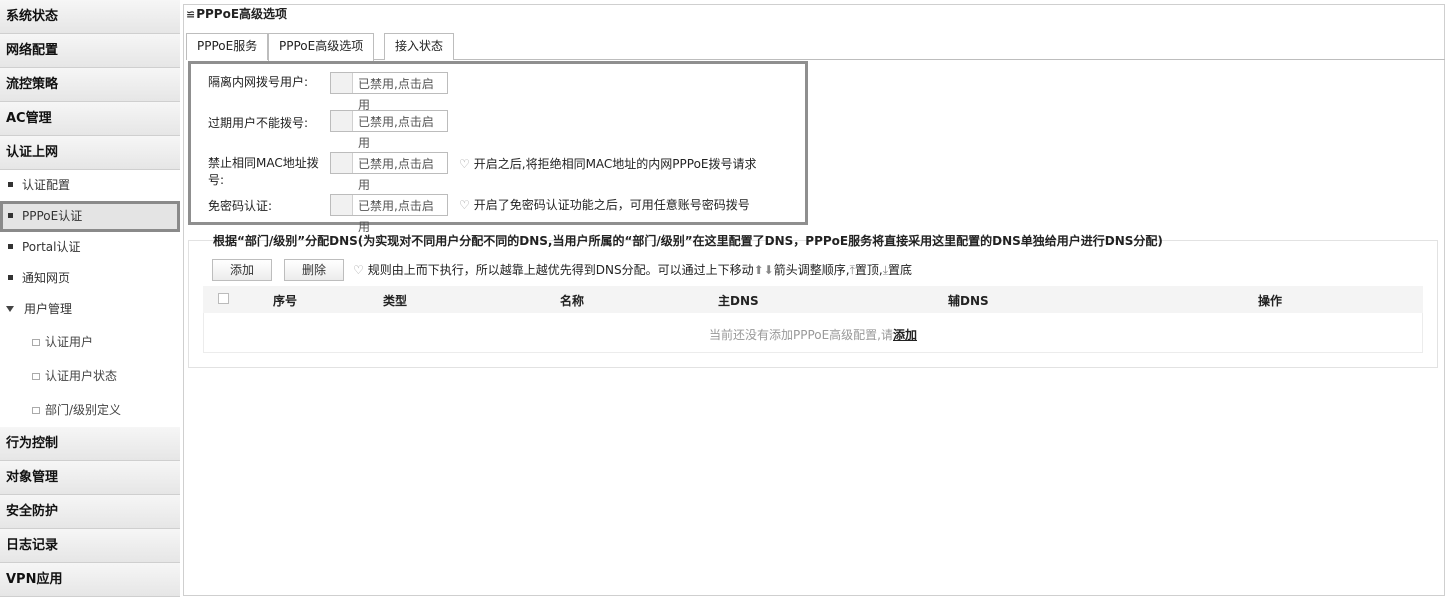 This screenshot has height=605, width=1451. I want to click on sidebar-cat-ac-management: AC管理, so click(90, 119).